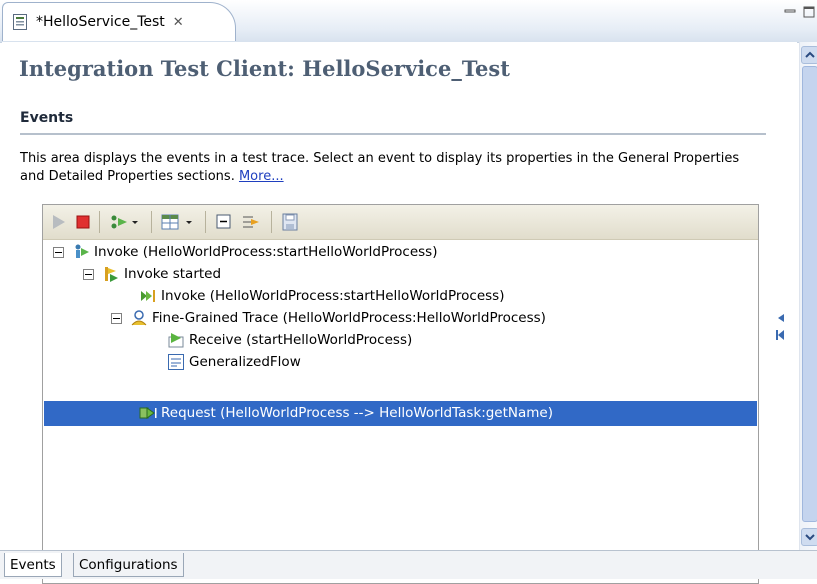  I want to click on collapse-all-icon, so click(224, 222).